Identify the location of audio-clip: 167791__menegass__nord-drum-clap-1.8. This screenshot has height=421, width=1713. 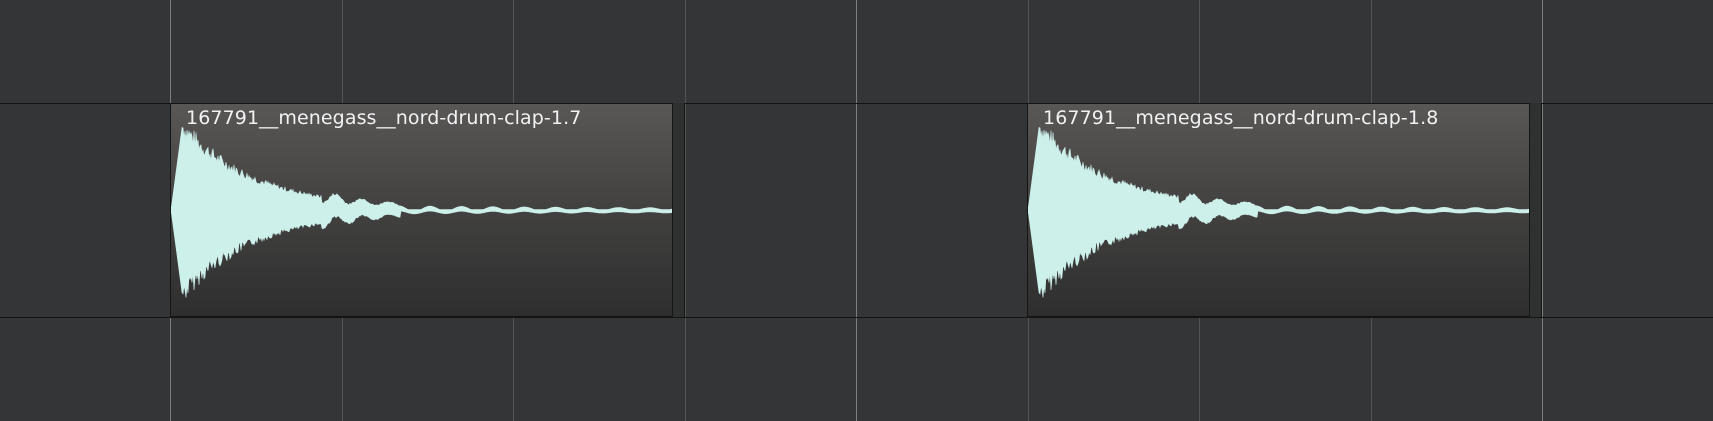
(1278, 210).